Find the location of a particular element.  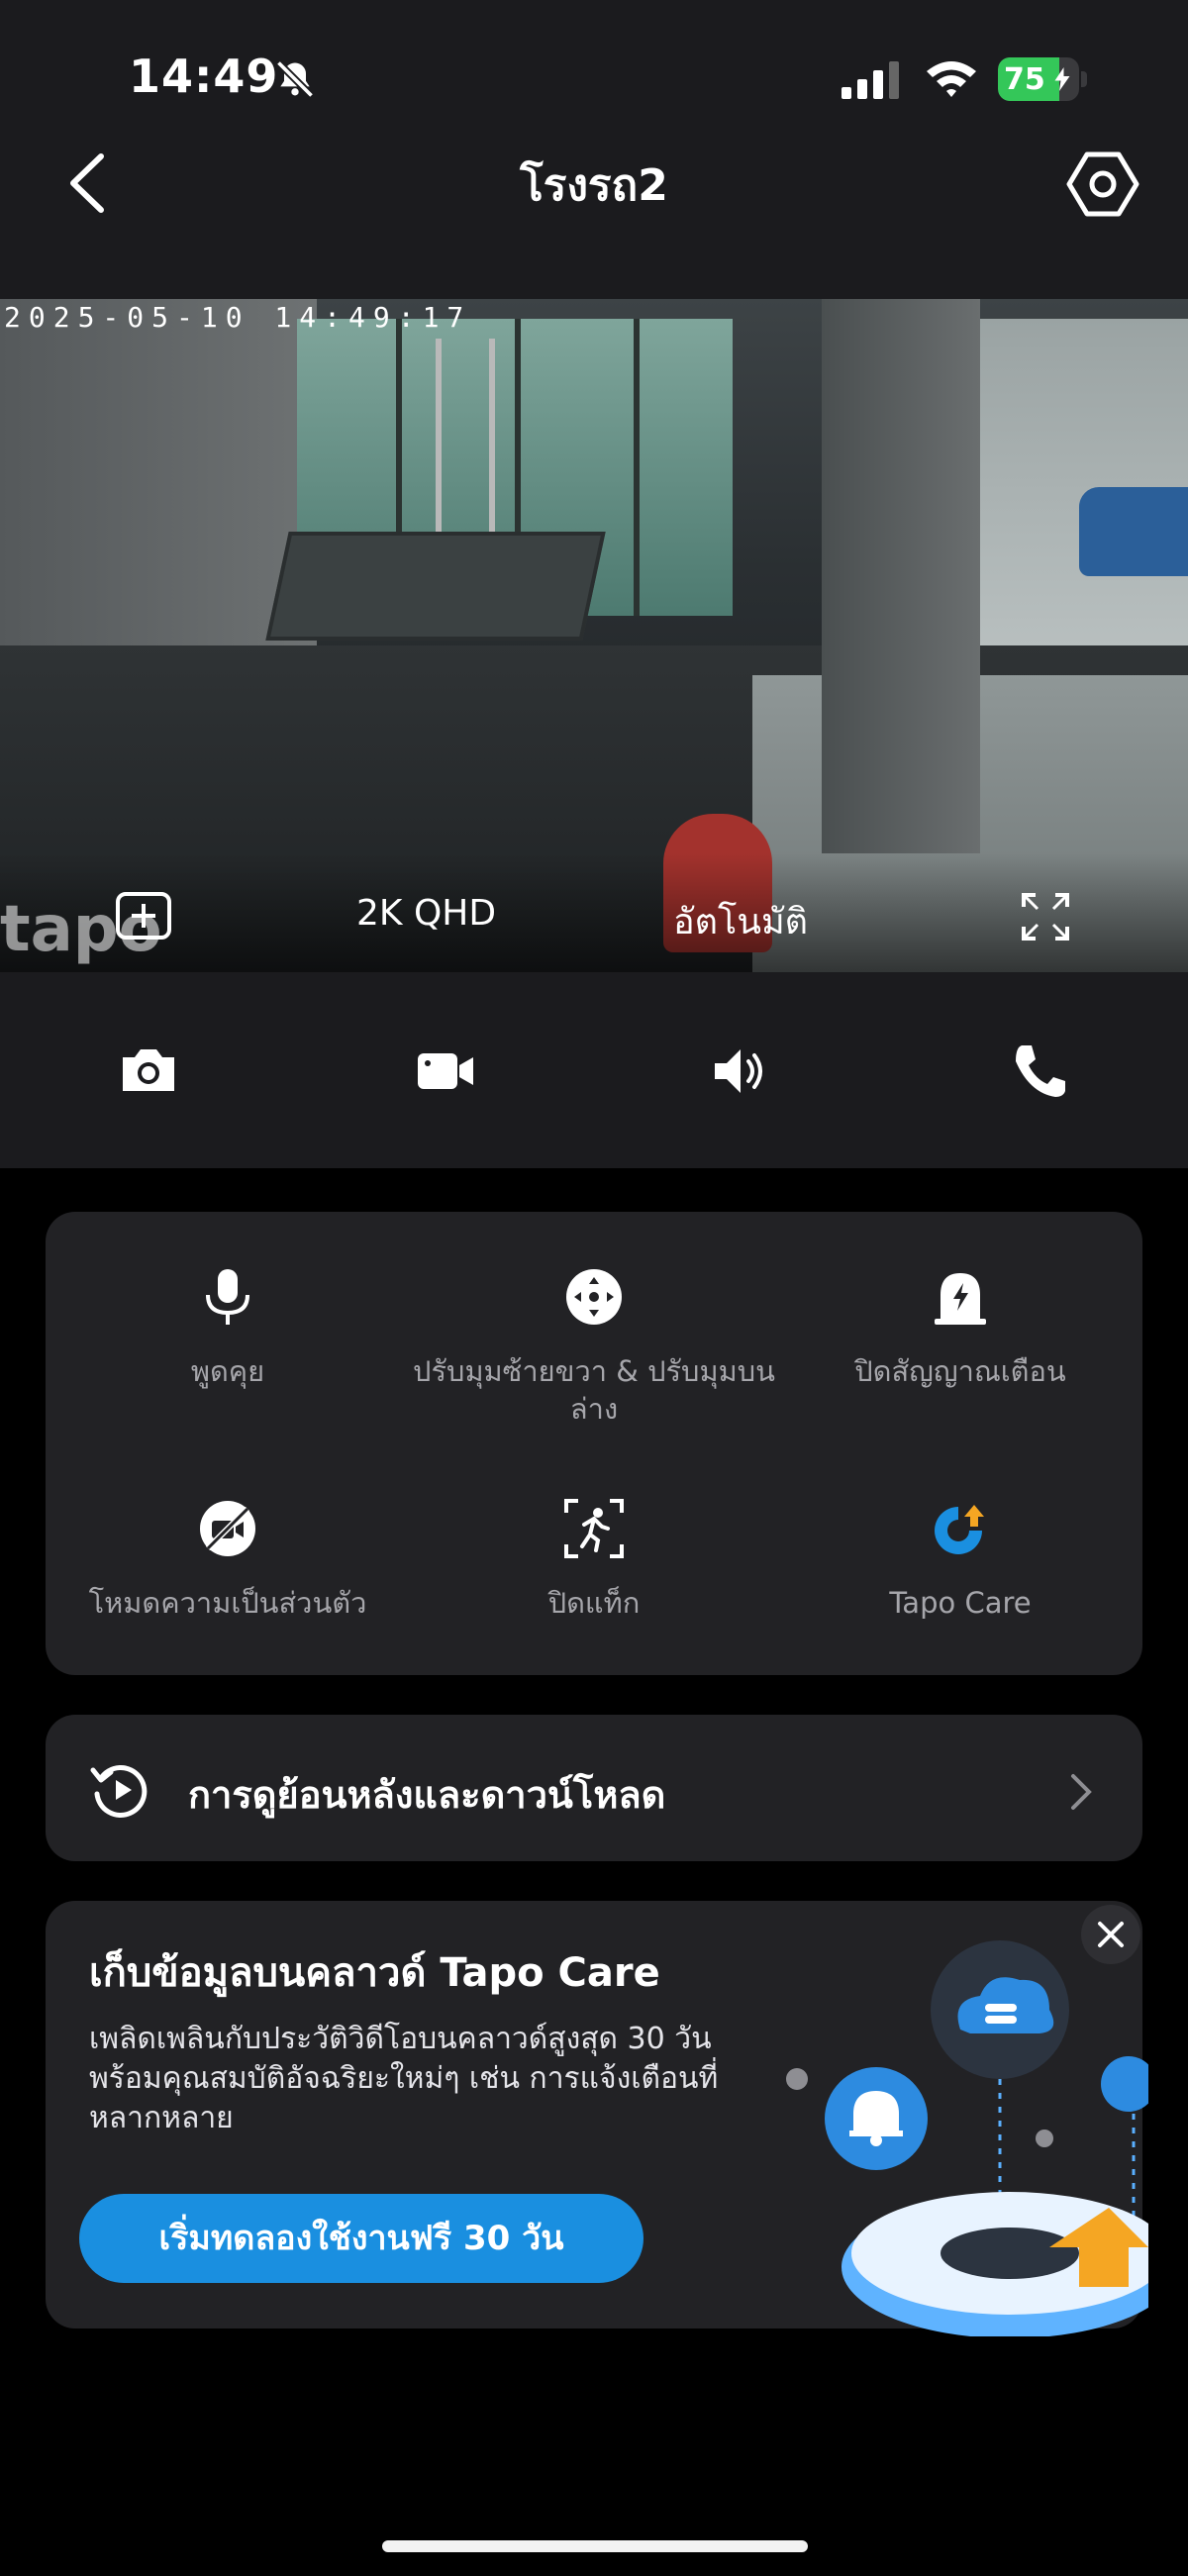

video-scene-column is located at coordinates (901, 576).